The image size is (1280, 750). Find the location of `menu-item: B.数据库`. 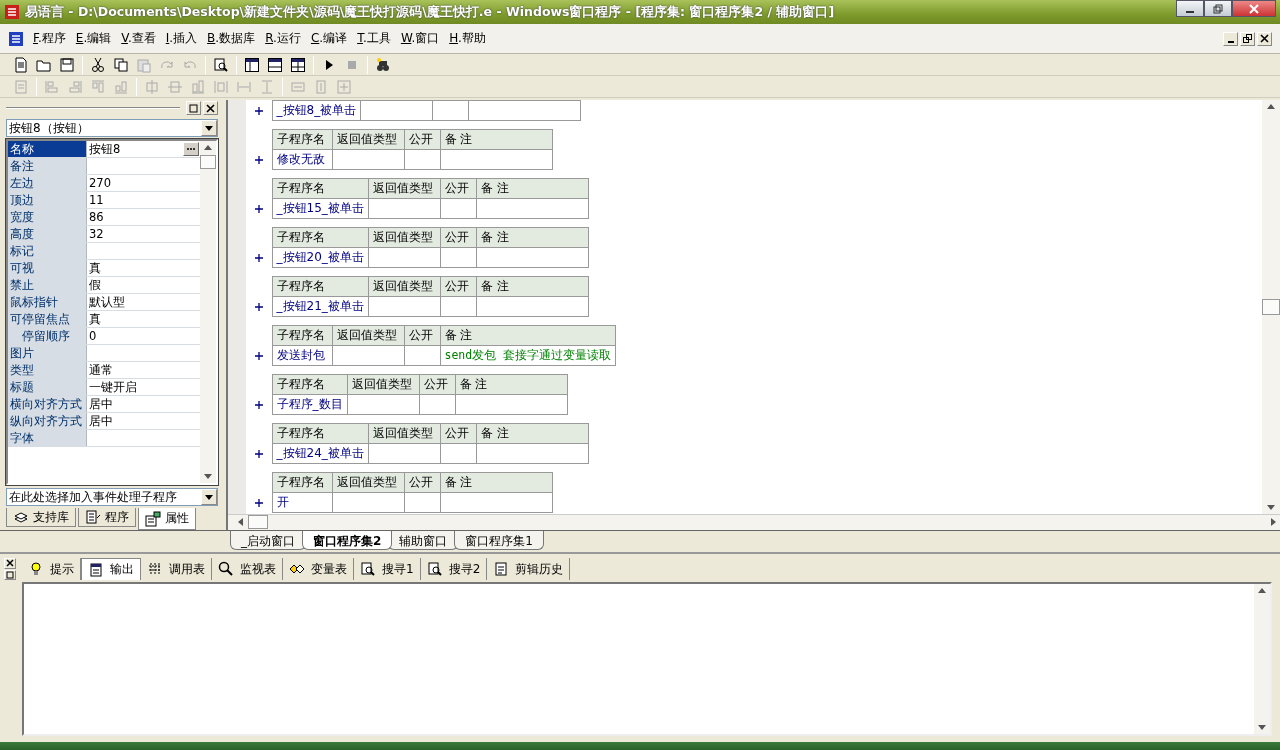

menu-item: B.数据库 is located at coordinates (231, 38).